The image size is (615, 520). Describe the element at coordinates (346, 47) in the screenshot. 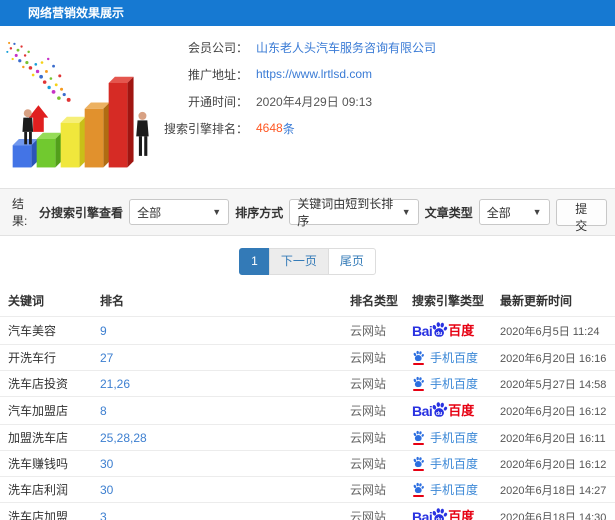

I see `company-link: 山东老人头汽车服务咨询有限公司` at that location.